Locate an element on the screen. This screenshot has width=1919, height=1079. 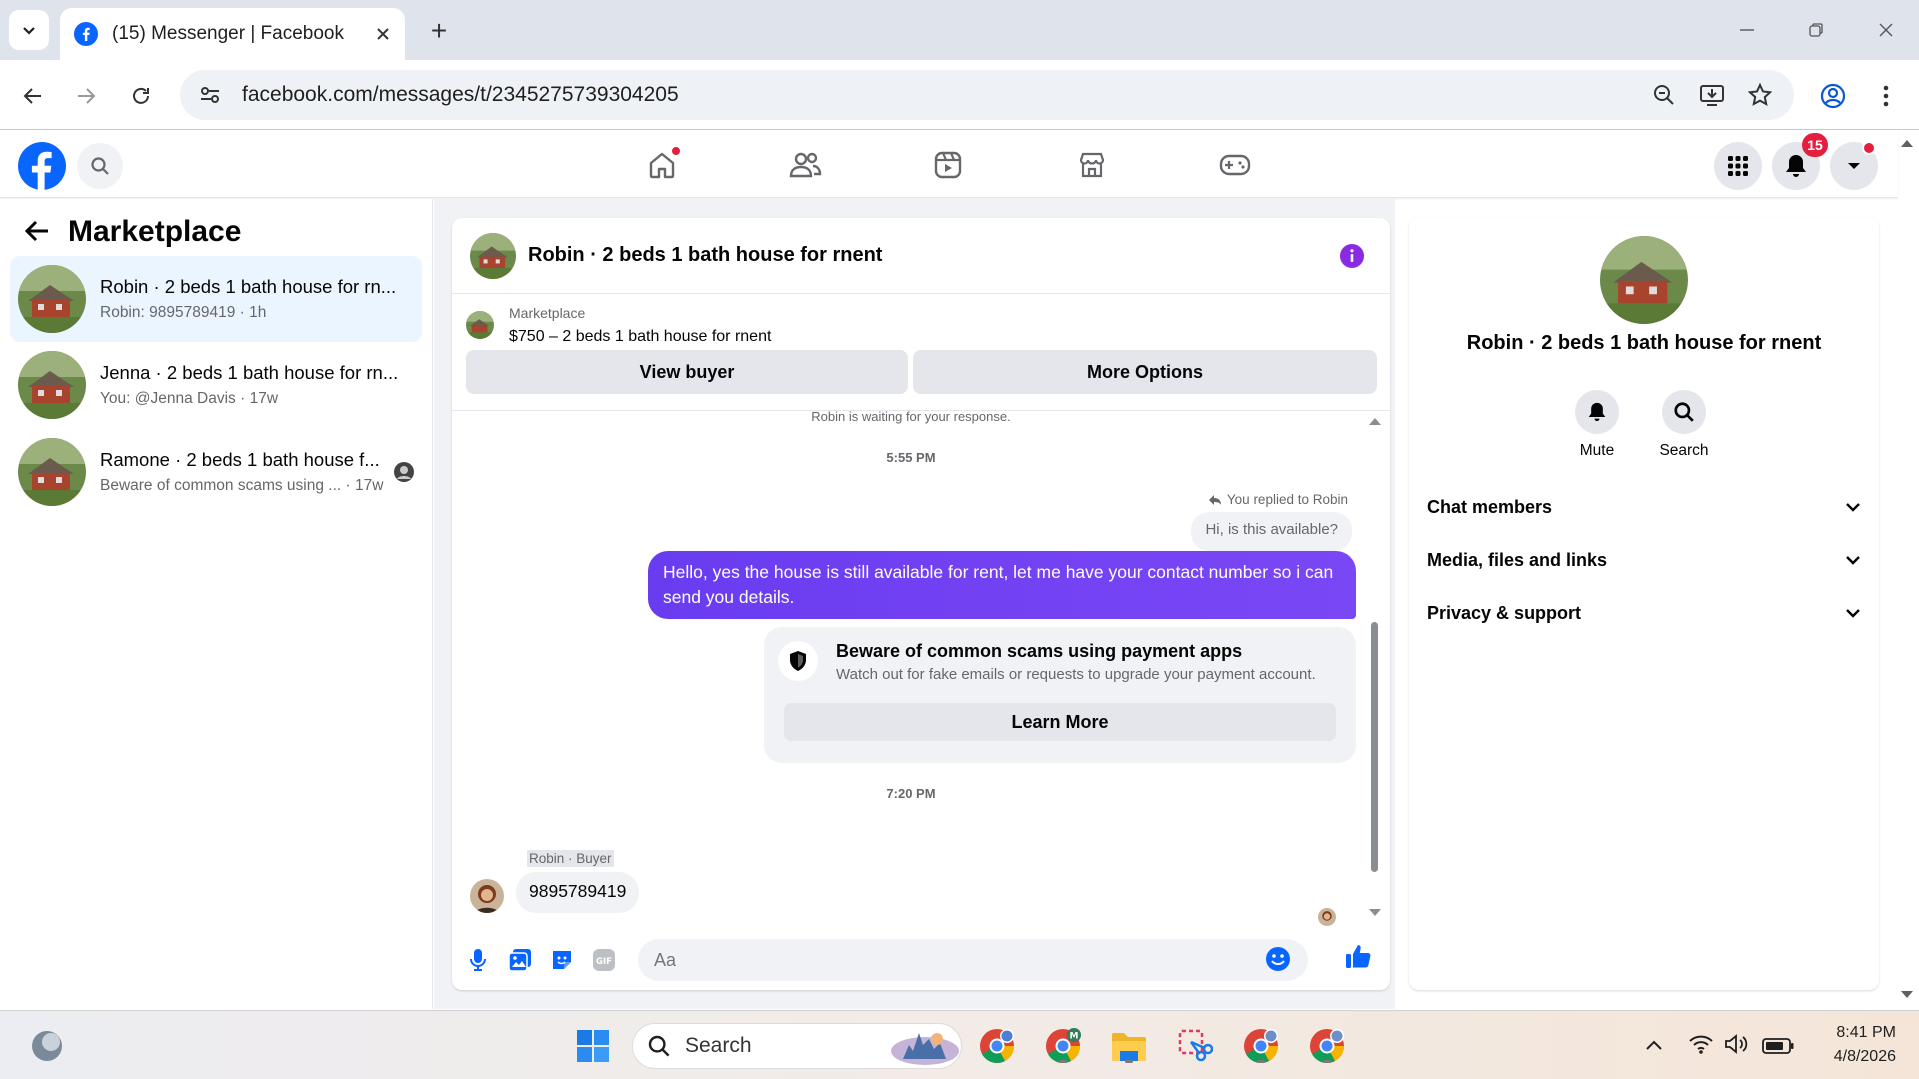
back-arrow-icon is located at coordinates (37, 231).